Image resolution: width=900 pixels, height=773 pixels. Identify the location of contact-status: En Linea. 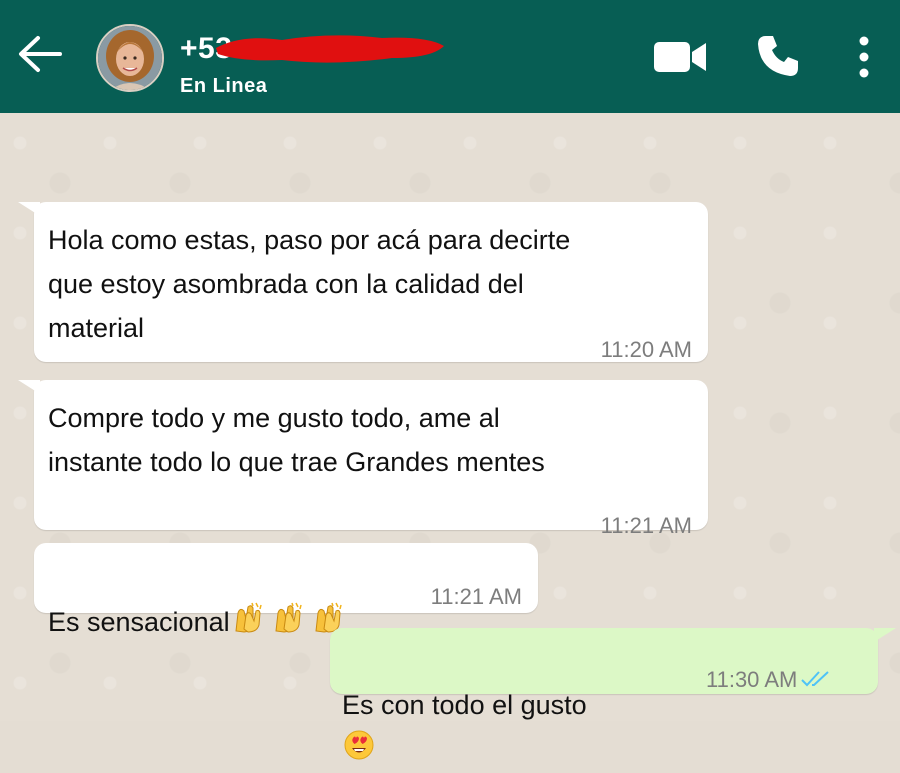
(224, 86).